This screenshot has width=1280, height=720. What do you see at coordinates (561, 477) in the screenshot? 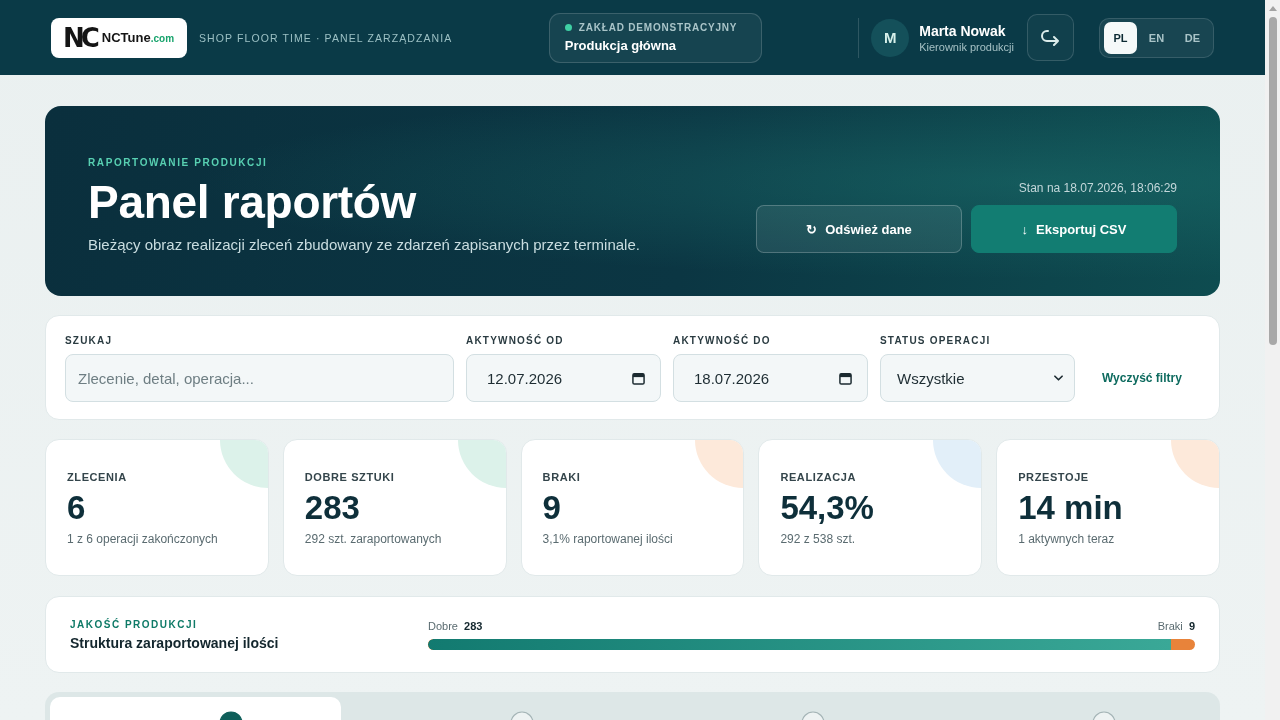
I see `stat-label: BRAKI` at bounding box center [561, 477].